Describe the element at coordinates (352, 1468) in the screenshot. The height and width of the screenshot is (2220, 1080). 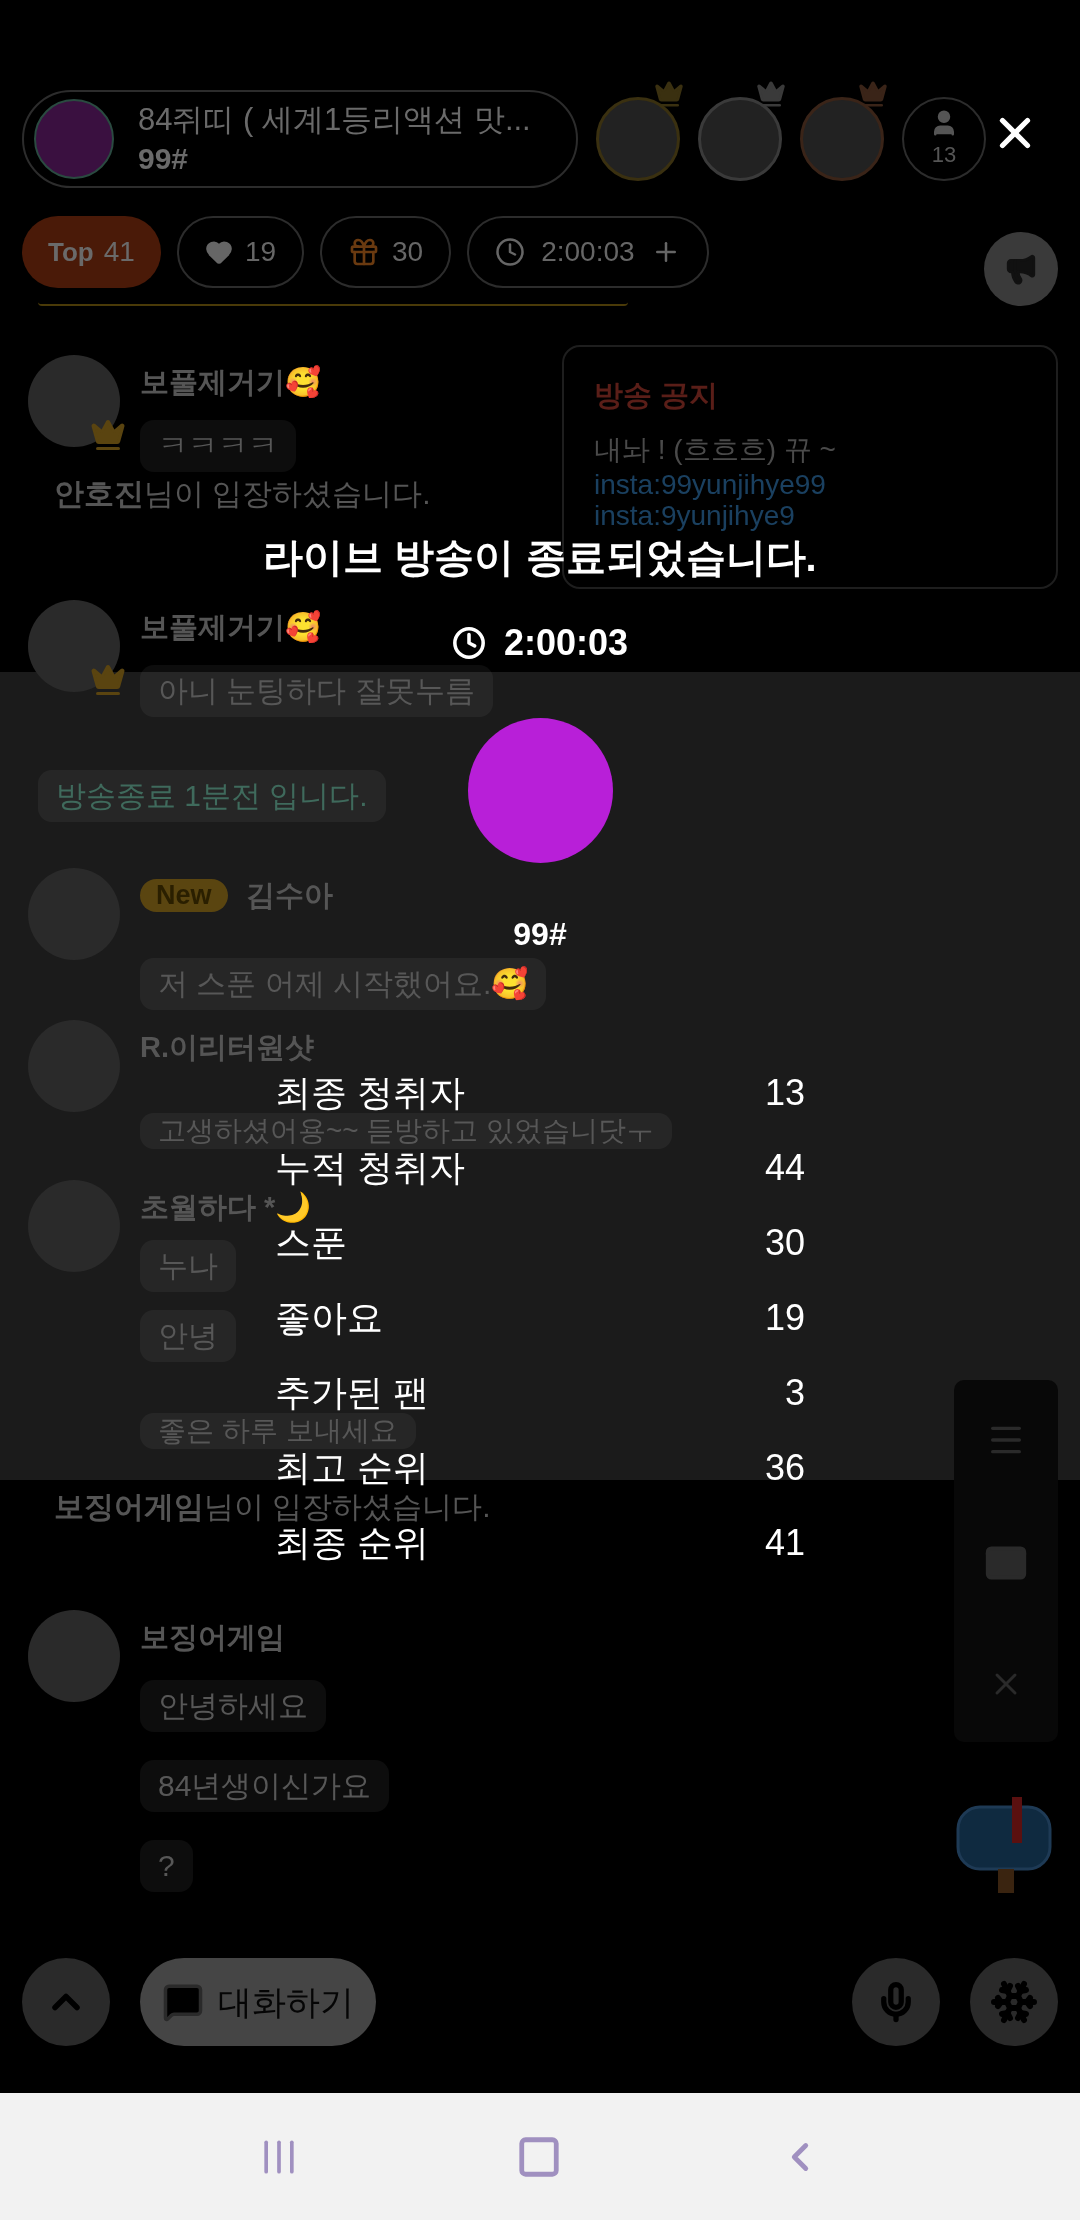
I see `stat-label: 최고 순위` at that location.